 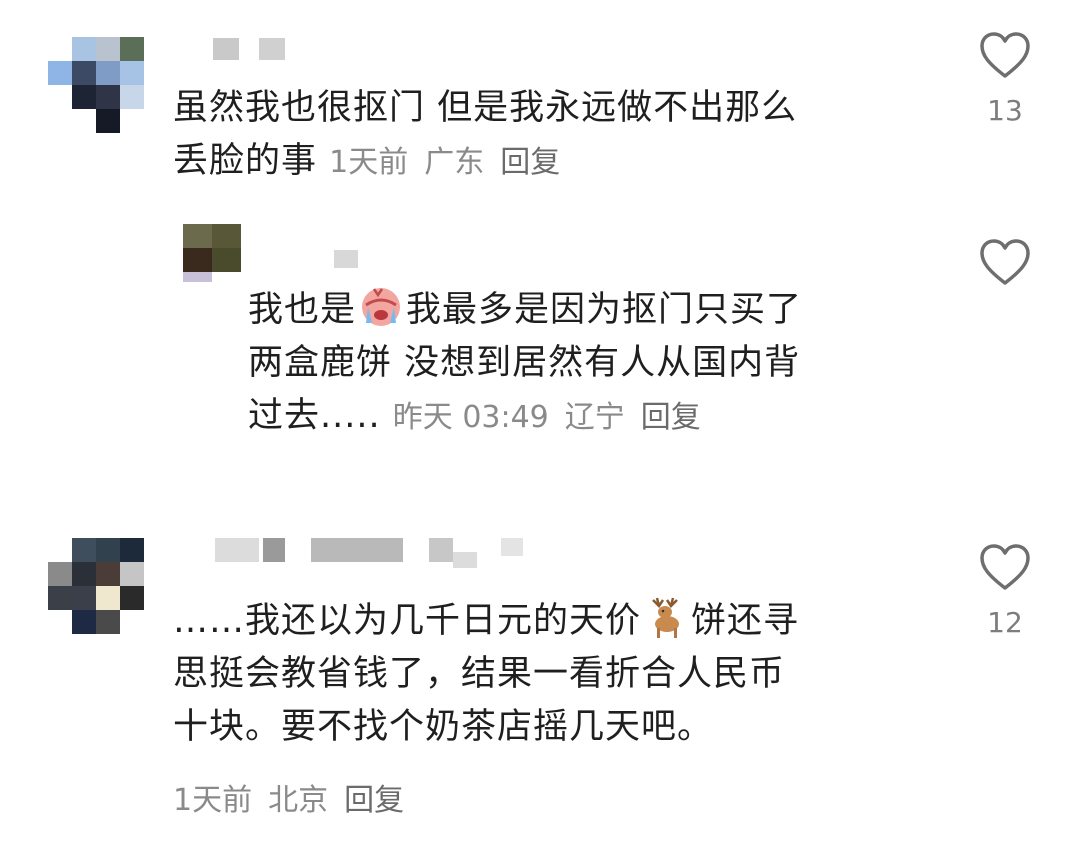 What do you see at coordinates (1005, 110) in the screenshot?
I see `like-count: 13` at bounding box center [1005, 110].